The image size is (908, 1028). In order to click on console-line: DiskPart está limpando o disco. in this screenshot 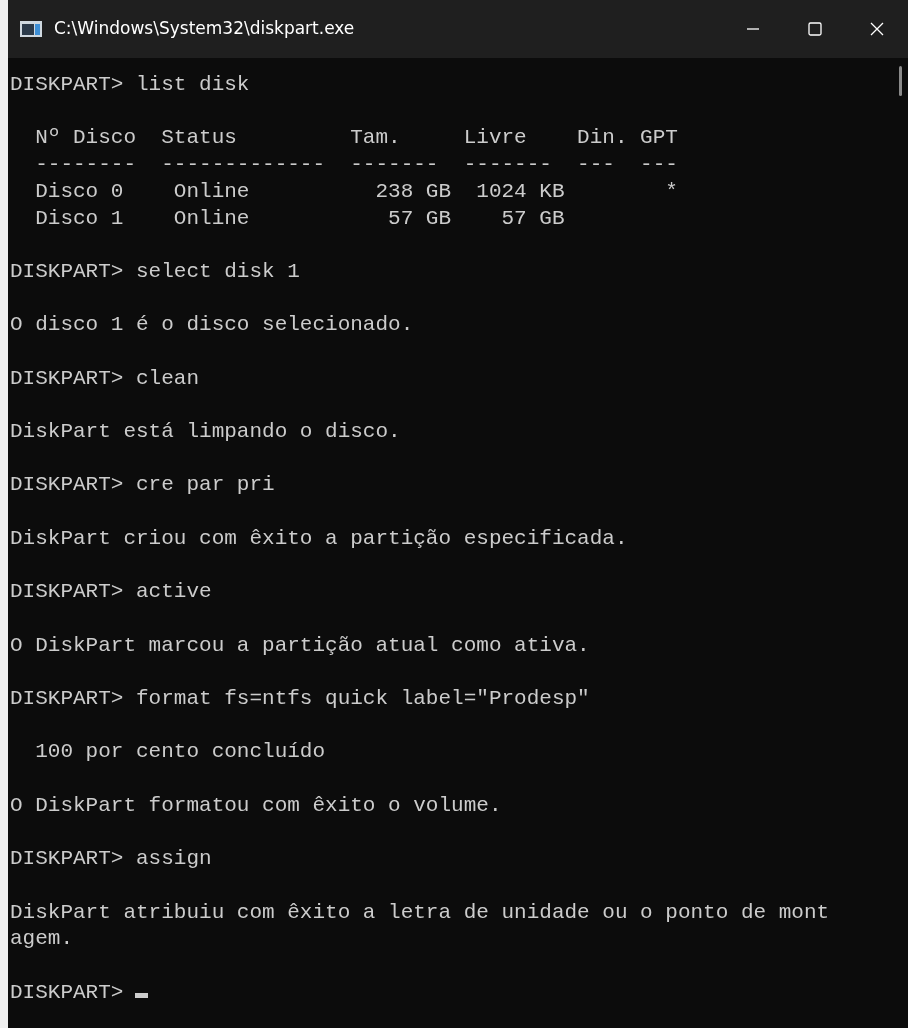, I will do `click(206, 432)`.